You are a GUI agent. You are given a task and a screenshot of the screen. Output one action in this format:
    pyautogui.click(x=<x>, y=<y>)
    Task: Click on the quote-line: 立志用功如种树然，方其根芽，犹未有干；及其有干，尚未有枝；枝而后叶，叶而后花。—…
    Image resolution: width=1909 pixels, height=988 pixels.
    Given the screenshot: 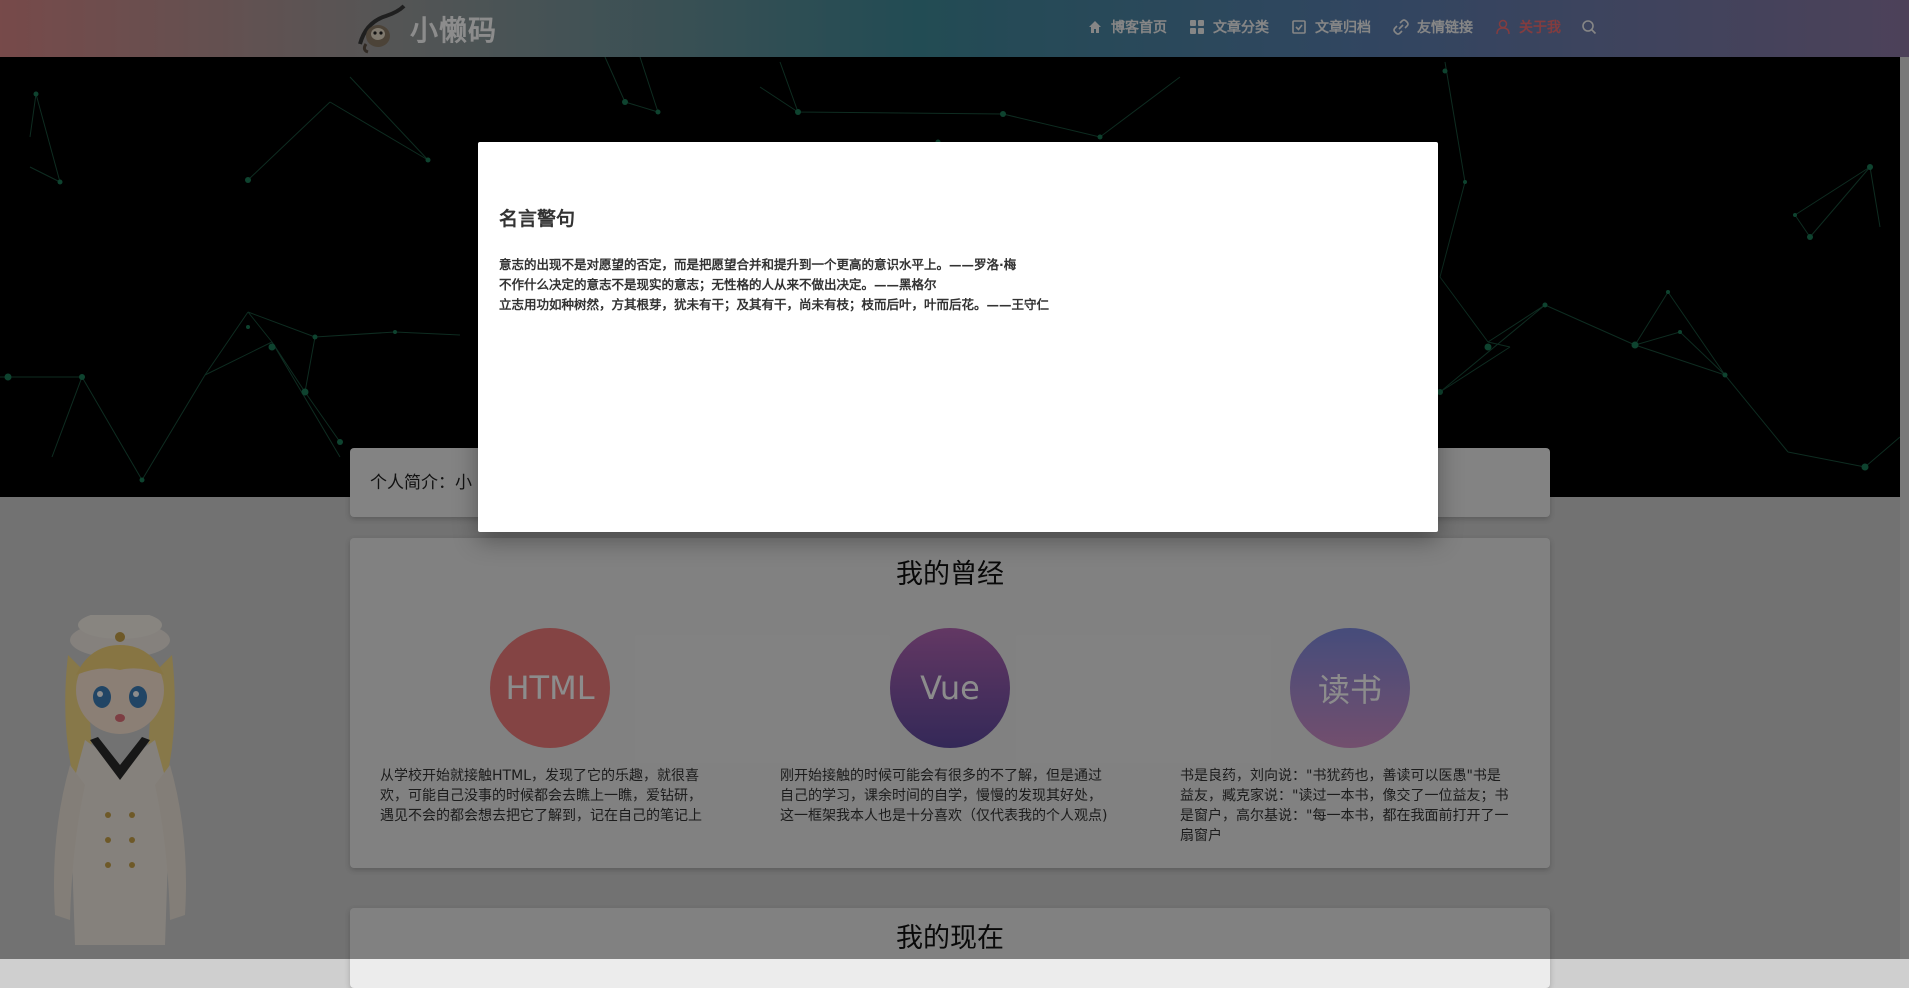 What is the action you would take?
    pyautogui.click(x=774, y=304)
    